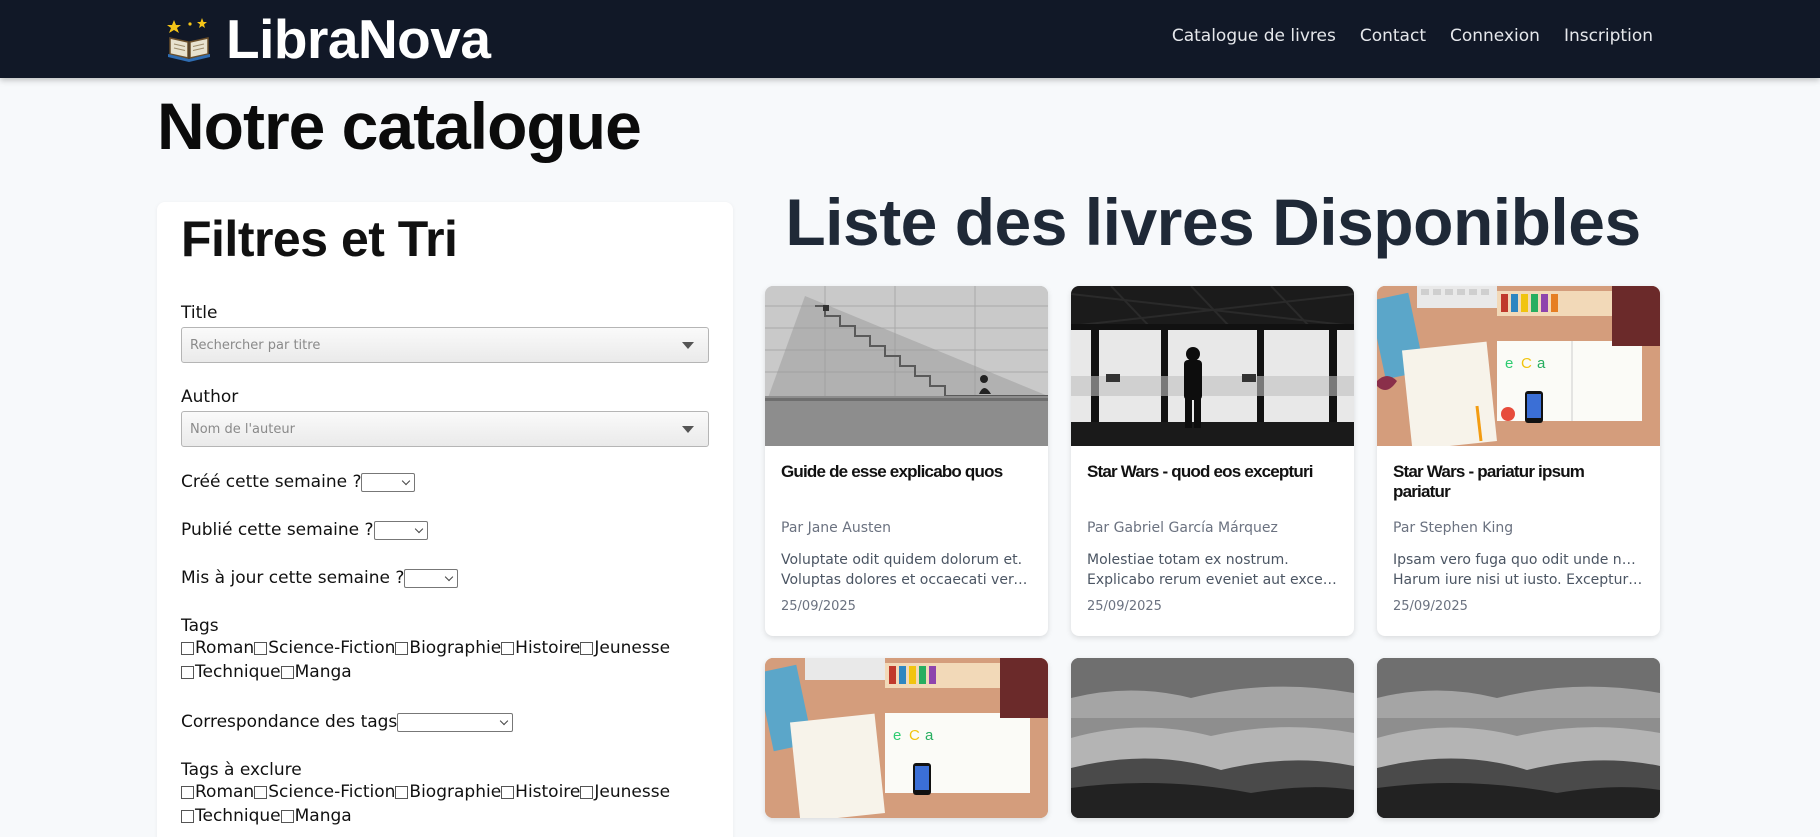 Image resolution: width=1820 pixels, height=837 pixels. I want to click on title-placeholder: Rechercher par titre, so click(255, 345).